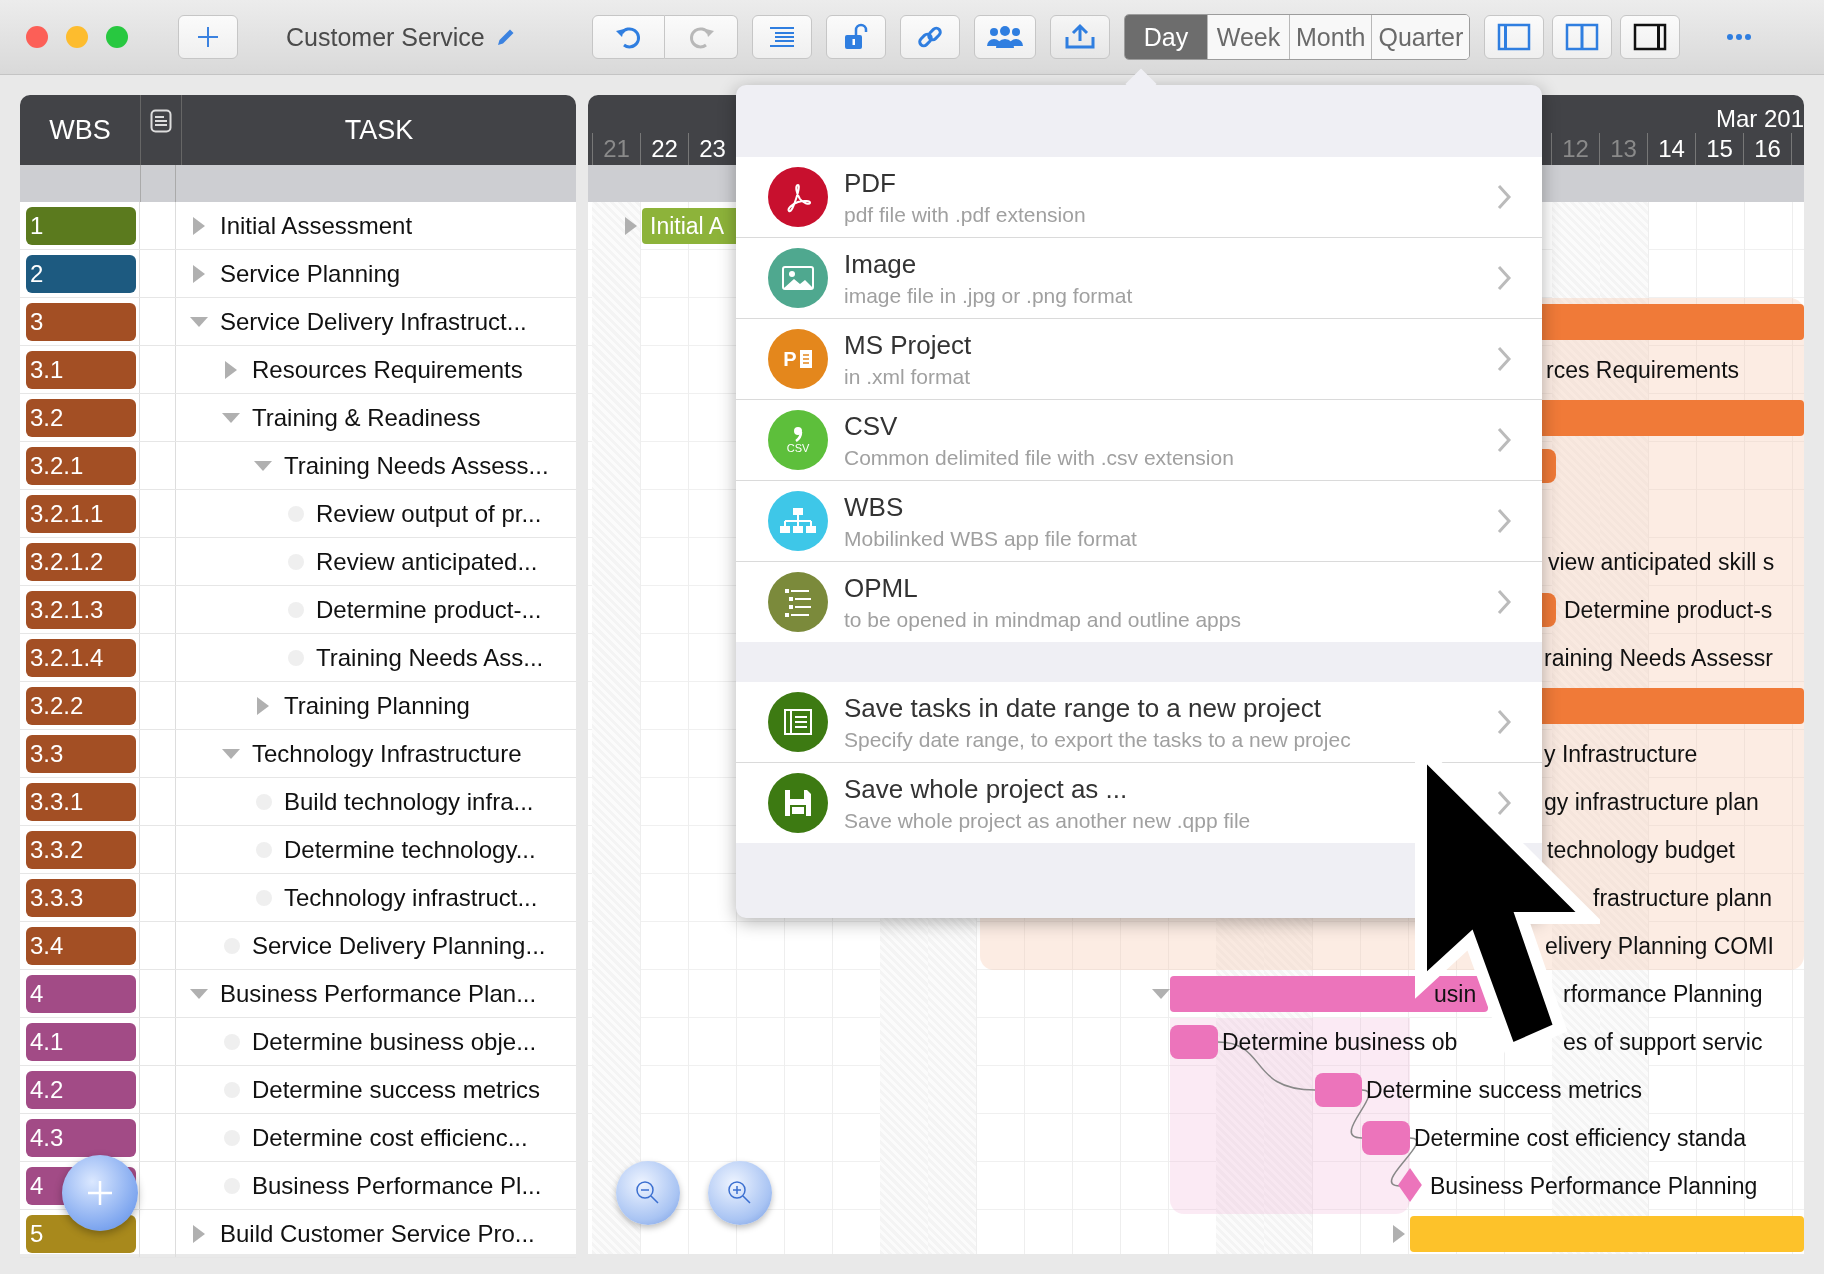 The width and height of the screenshot is (1824, 1274). I want to click on layout-button, so click(1650, 37).